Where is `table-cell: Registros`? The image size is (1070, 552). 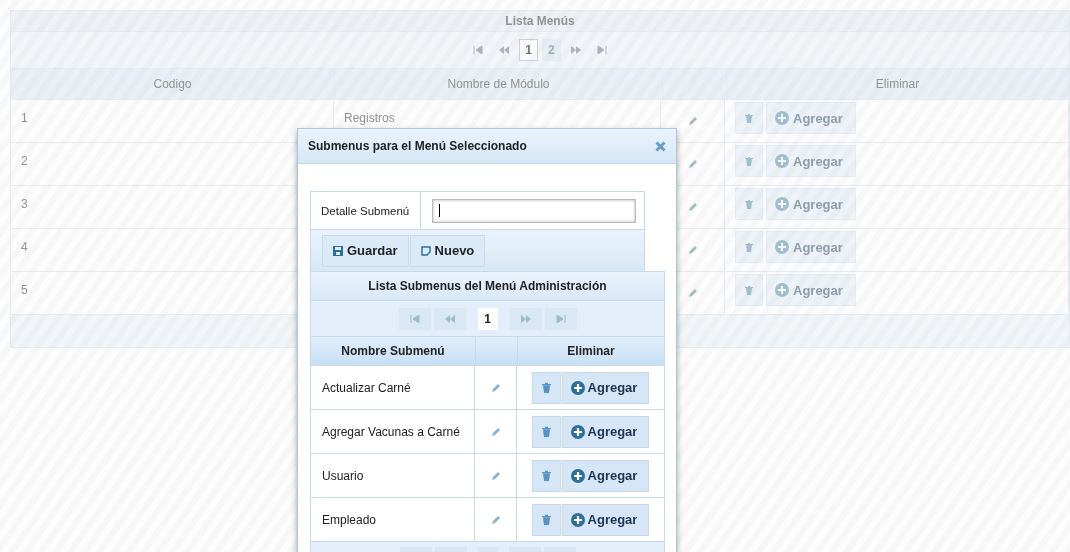
table-cell: Registros is located at coordinates (369, 118).